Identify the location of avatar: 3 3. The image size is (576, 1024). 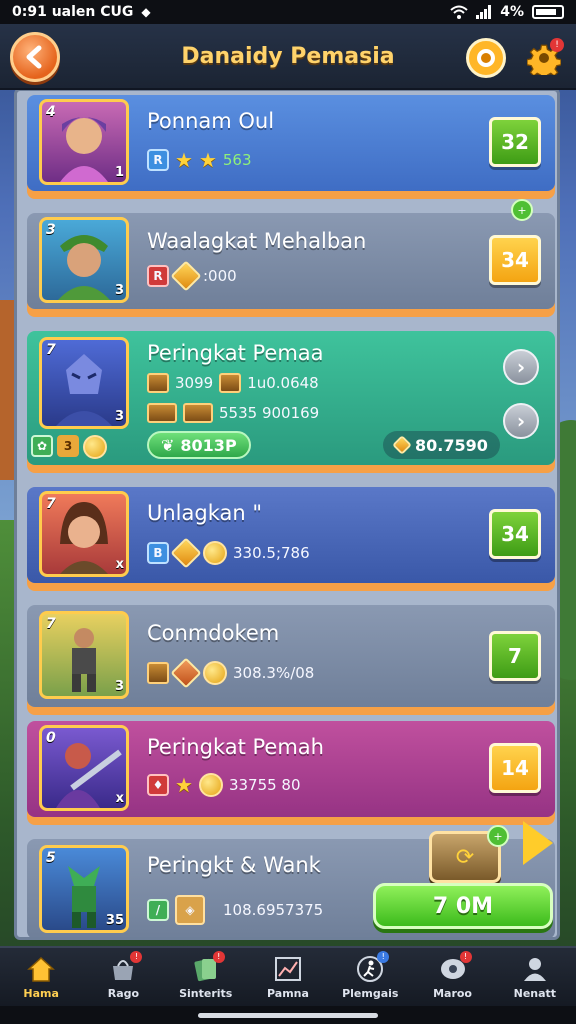
(84, 260).